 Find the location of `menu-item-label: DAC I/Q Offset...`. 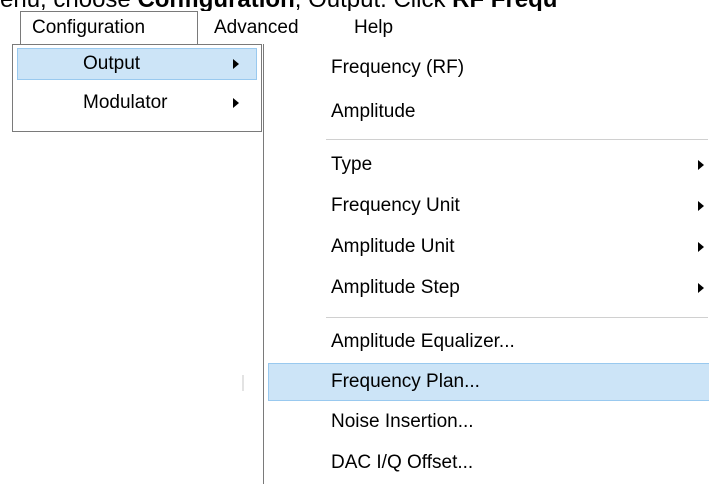

menu-item-label: DAC I/Q Offset... is located at coordinates (402, 462).